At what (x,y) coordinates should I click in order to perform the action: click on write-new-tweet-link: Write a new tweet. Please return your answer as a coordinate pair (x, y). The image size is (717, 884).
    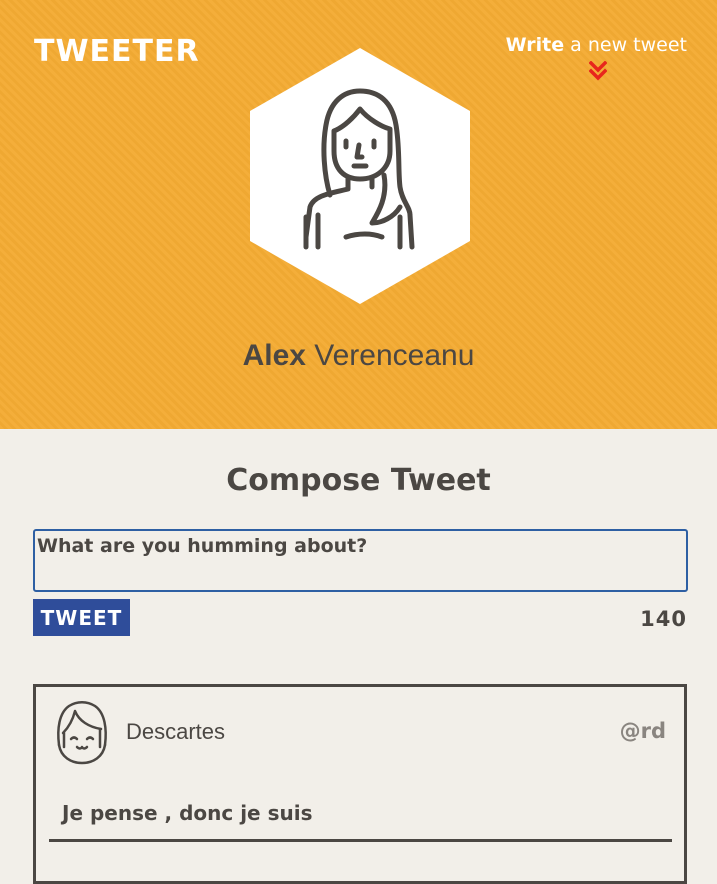
    Looking at the image, I should click on (596, 45).